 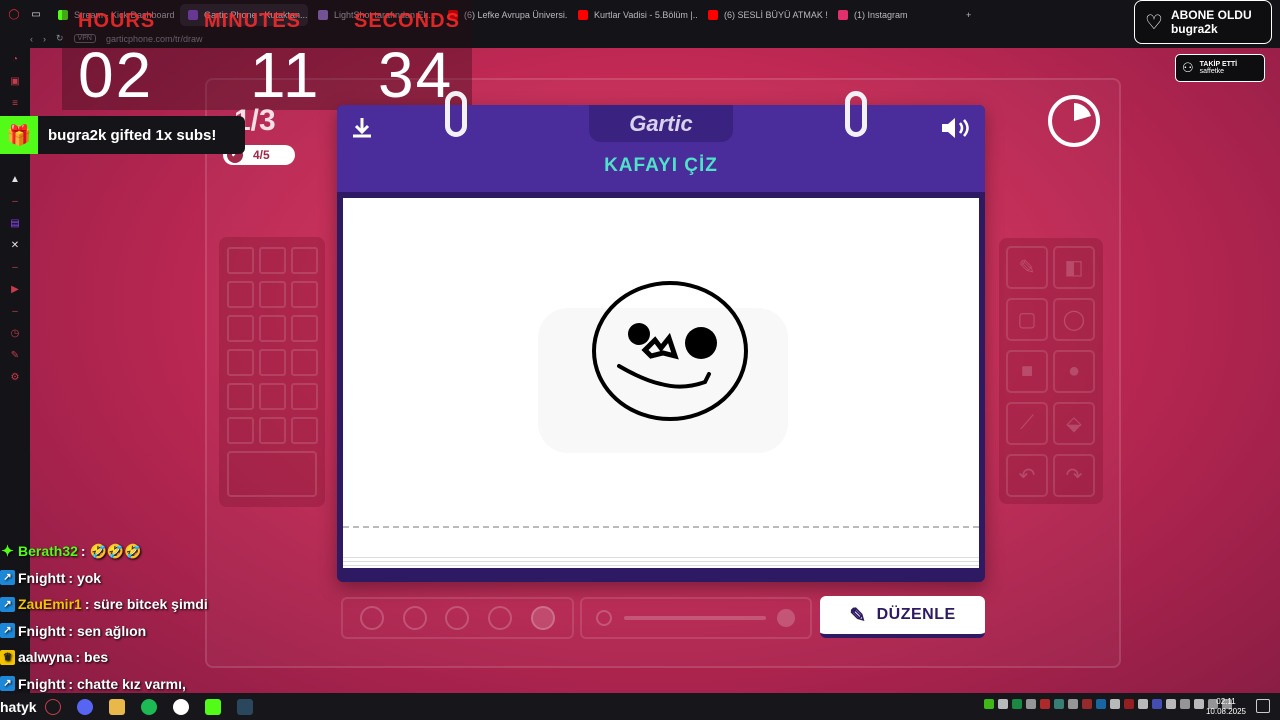 What do you see at coordinates (130, 631) in the screenshot?
I see `chat-message: ↗ Fnightt: sen ağlıon` at bounding box center [130, 631].